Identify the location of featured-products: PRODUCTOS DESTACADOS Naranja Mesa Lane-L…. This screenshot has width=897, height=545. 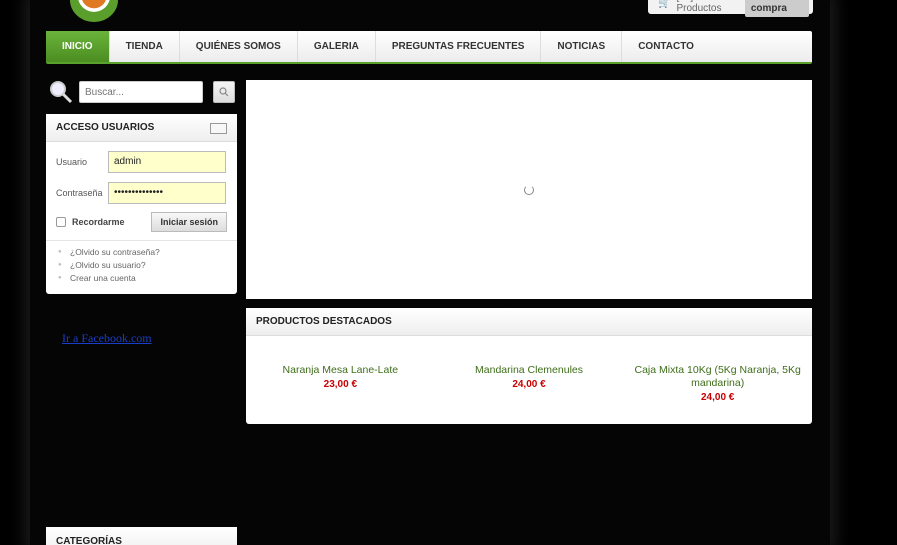
(529, 366).